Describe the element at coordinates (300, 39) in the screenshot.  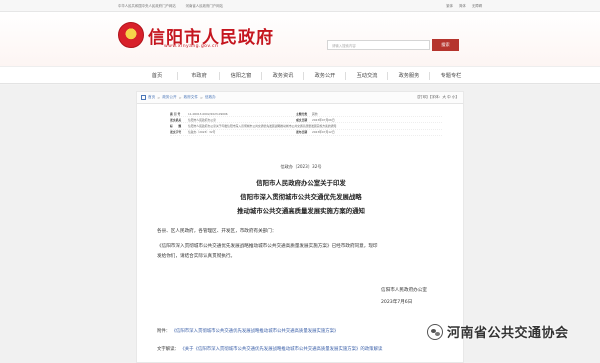
I see `site-header: ★ 信阳市人民政府 www.xinyang.gov.cn 请输入搜索内容 搜索` at that location.